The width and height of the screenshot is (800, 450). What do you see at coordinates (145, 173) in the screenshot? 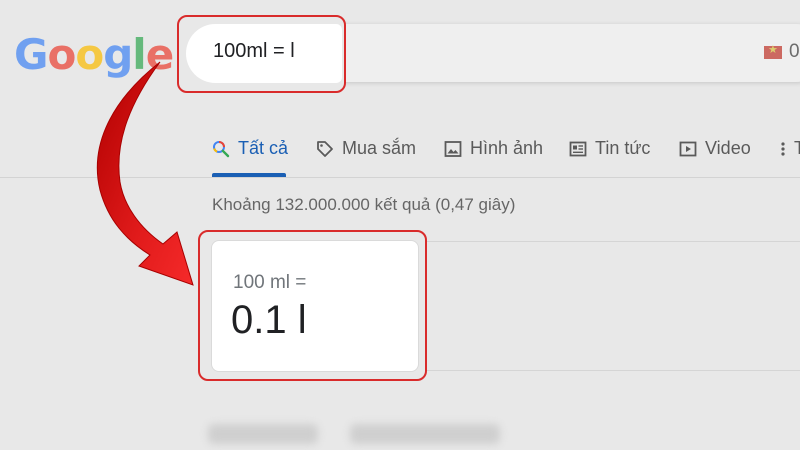
I see `red-arrow-annotation` at bounding box center [145, 173].